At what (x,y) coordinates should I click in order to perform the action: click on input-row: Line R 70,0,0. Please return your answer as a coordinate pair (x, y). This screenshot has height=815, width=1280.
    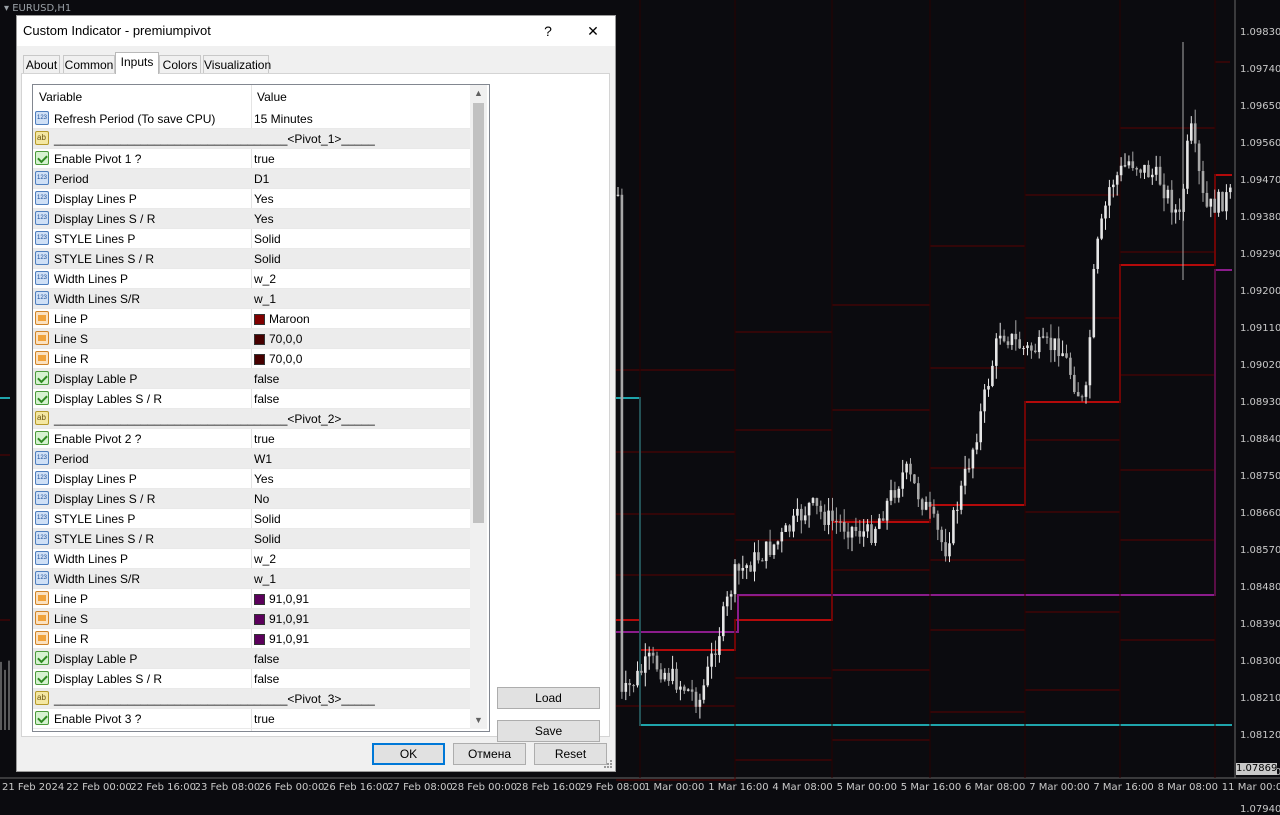
    Looking at the image, I should click on (251, 359).